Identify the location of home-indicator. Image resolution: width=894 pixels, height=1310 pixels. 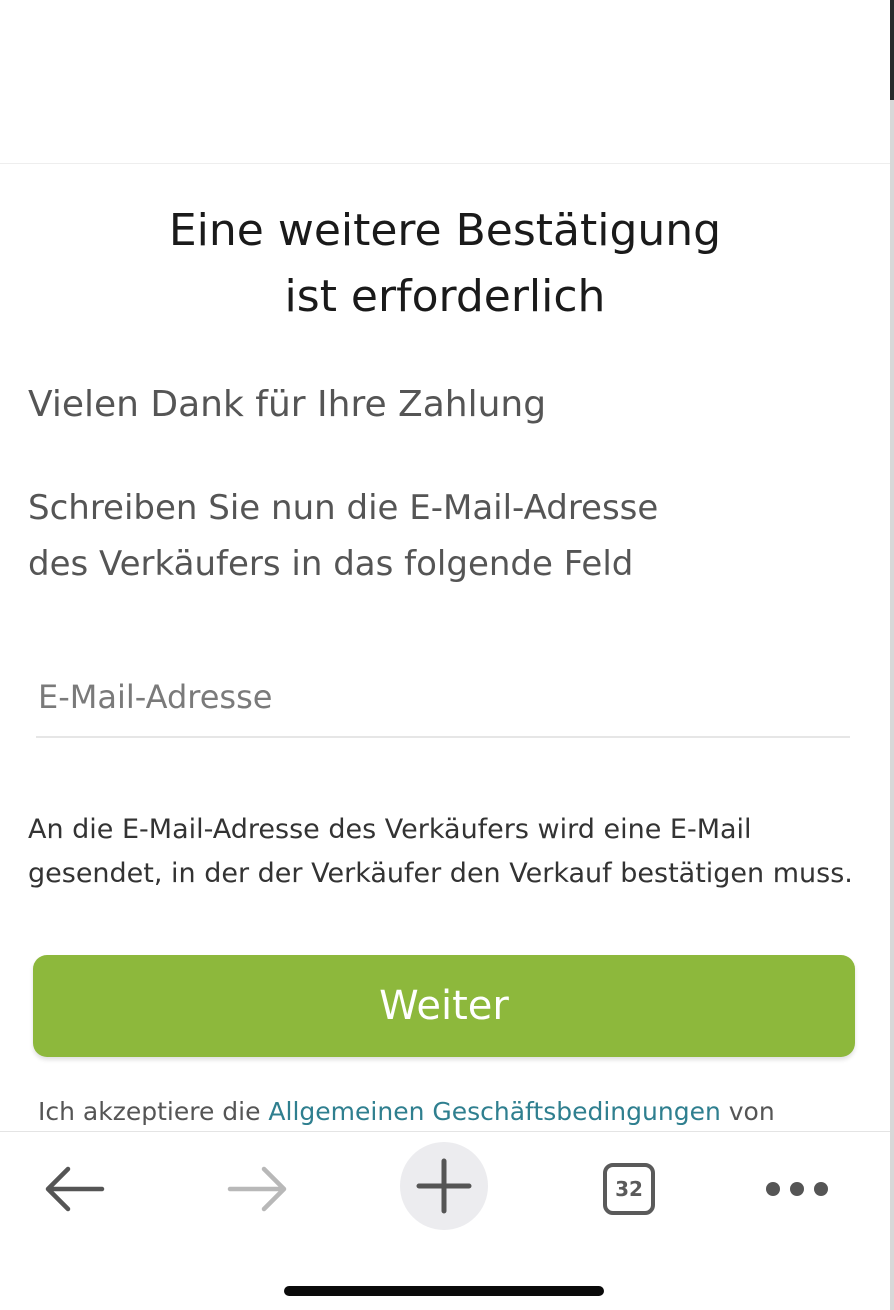
(444, 1291).